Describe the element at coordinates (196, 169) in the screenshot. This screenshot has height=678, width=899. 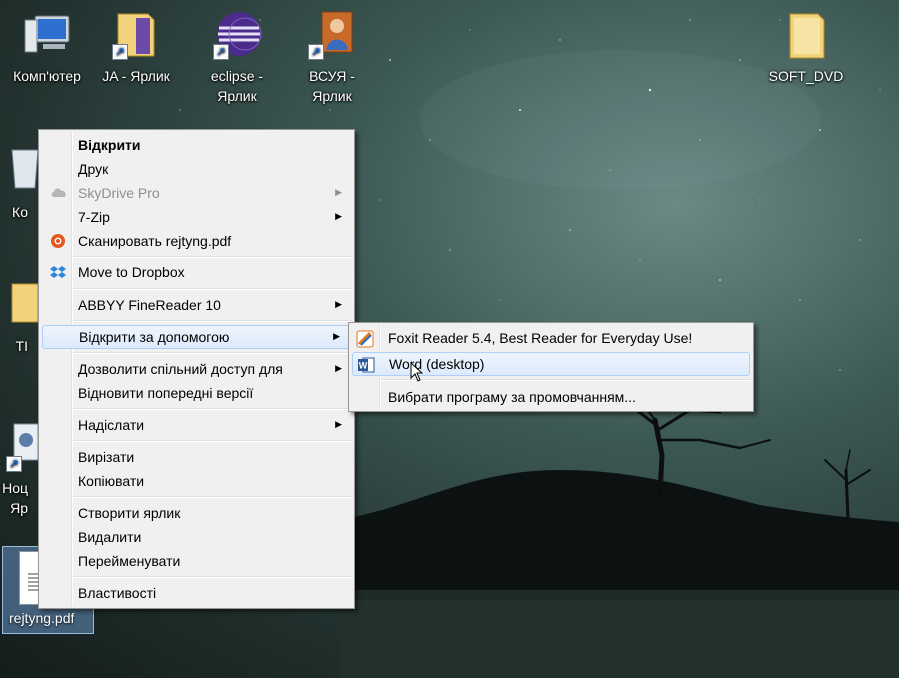
I see `menu-item-print: Друк` at that location.